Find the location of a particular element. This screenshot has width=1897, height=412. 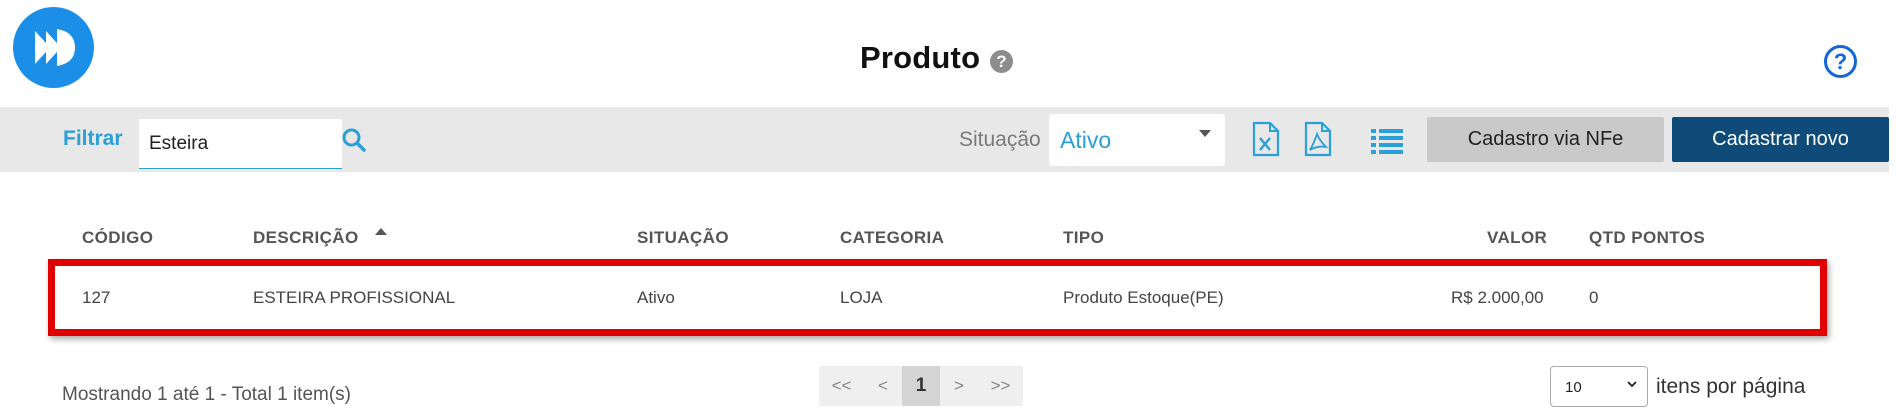

cell-qtd-pontos: 0 is located at coordinates (1594, 297).